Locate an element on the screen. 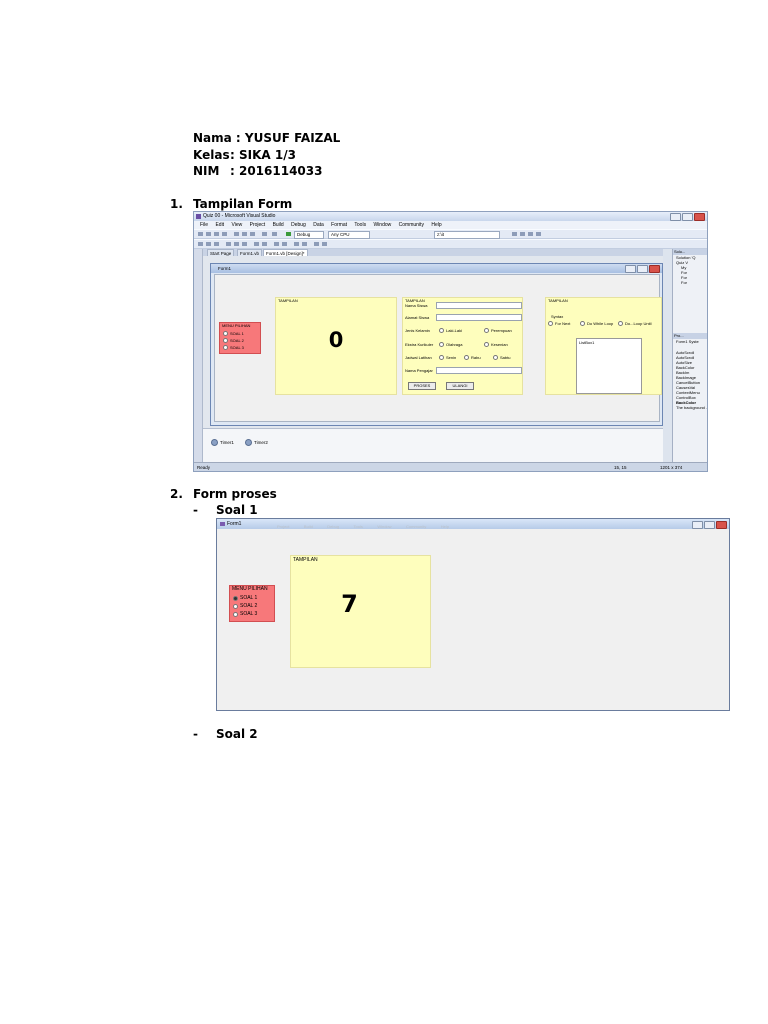  paste-icon is located at coordinates (252, 234).